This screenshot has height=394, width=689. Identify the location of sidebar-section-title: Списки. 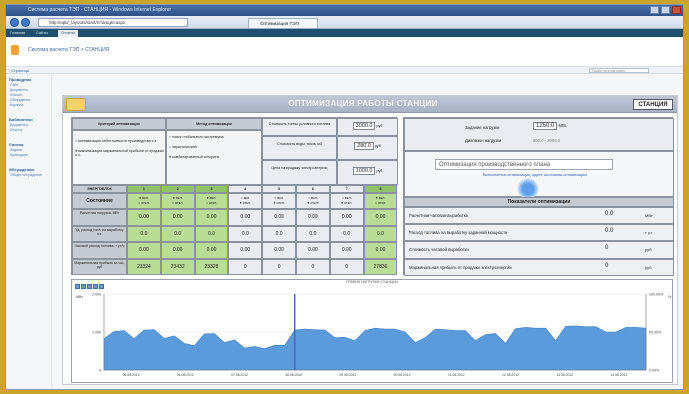
(28, 143).